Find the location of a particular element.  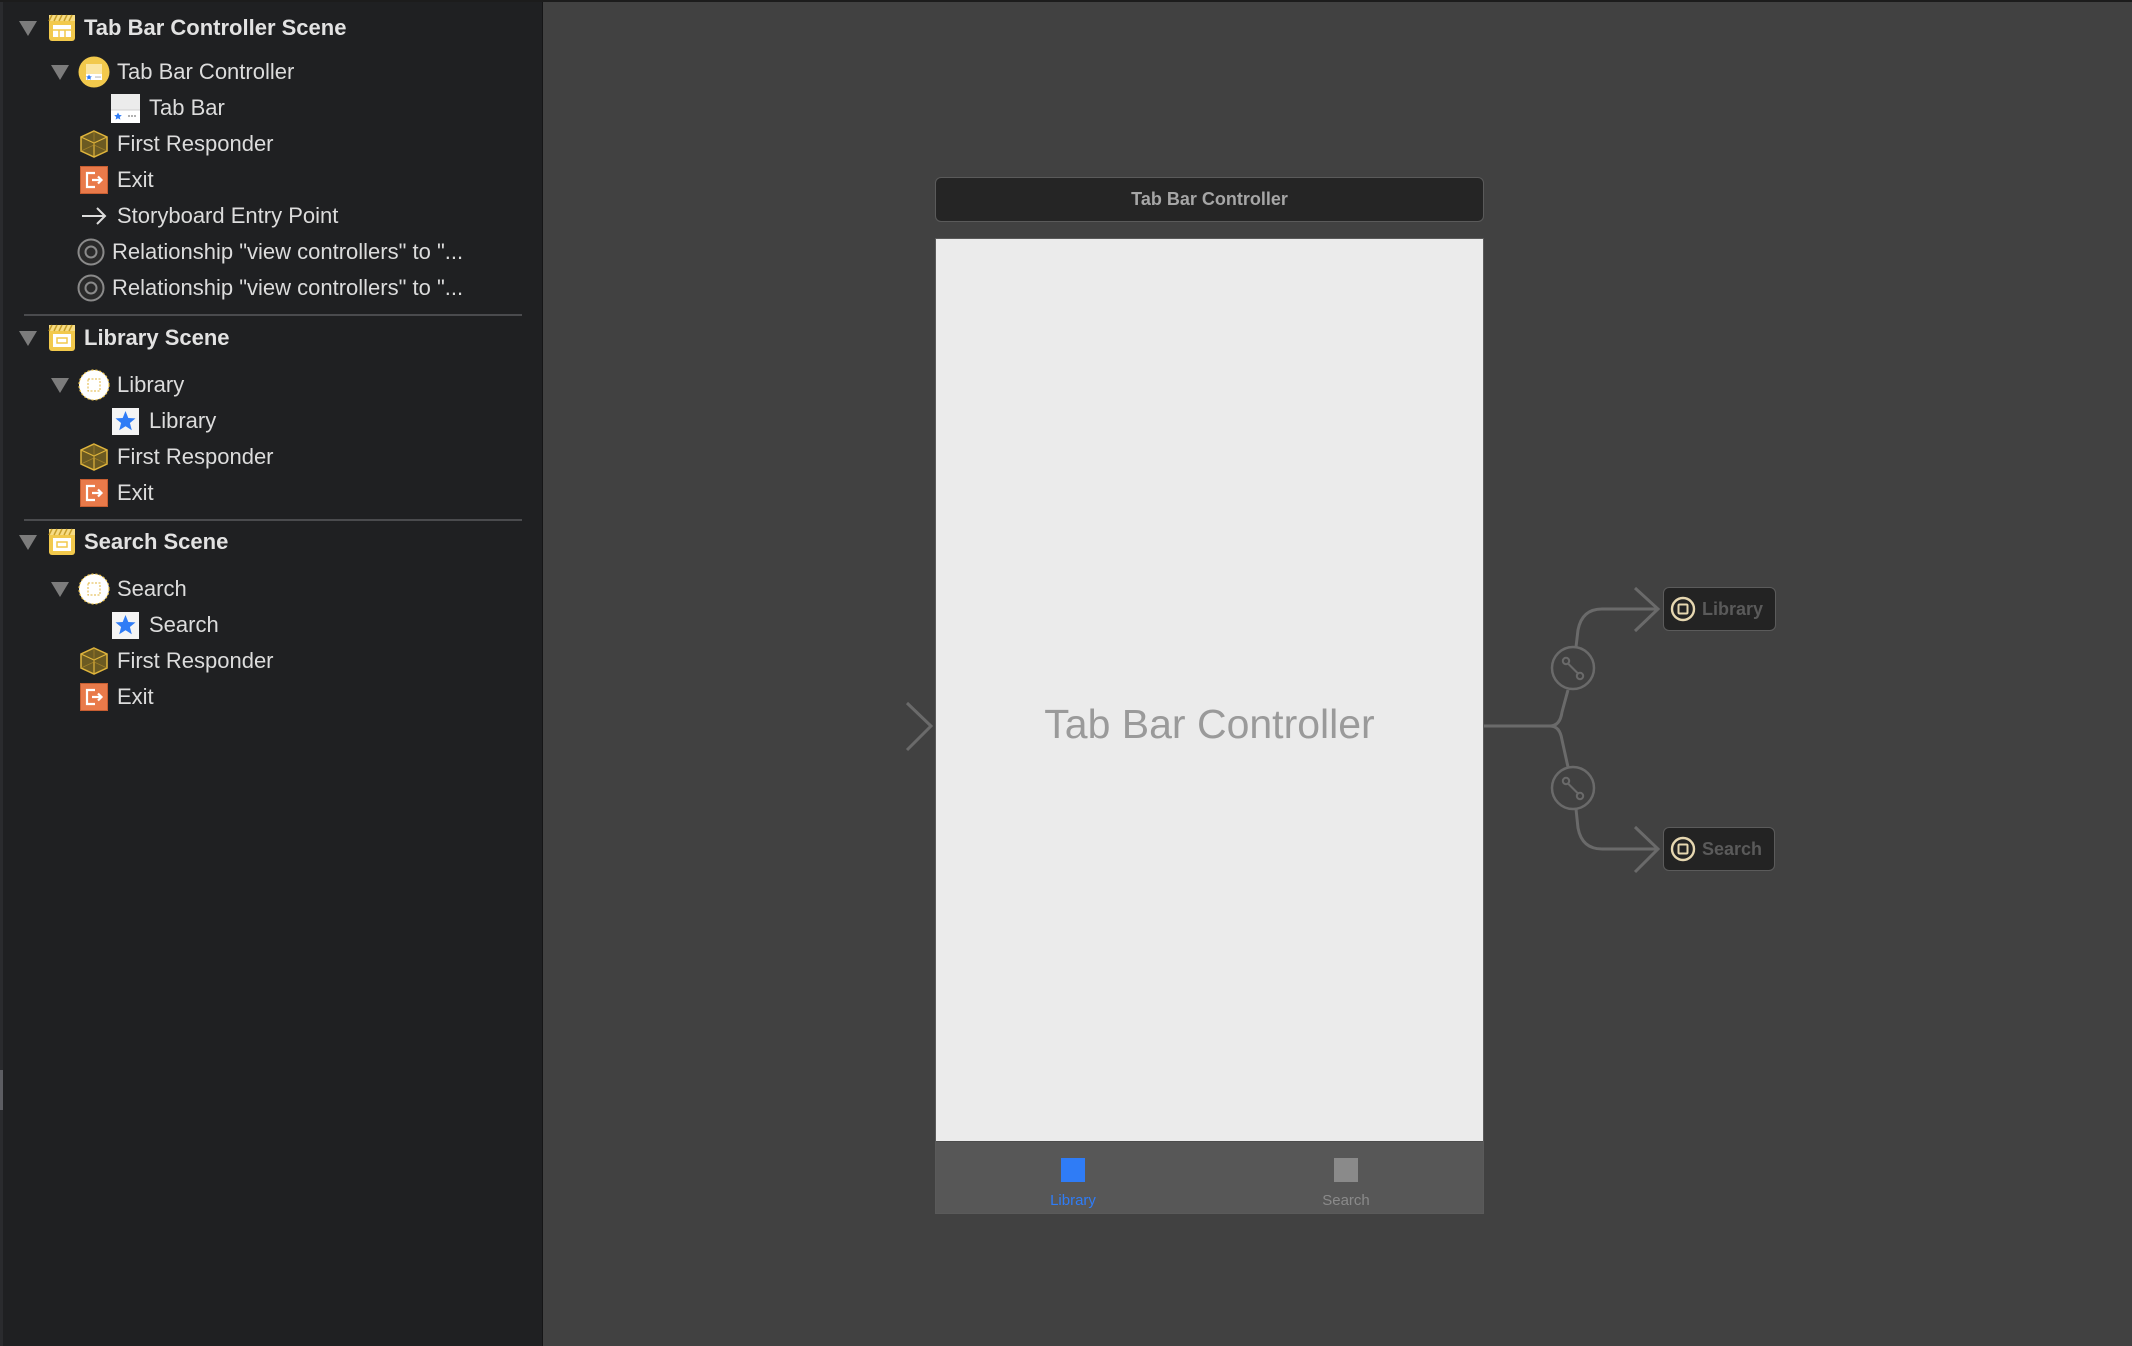

relationship-segue-lines is located at coordinates (1572, 730).